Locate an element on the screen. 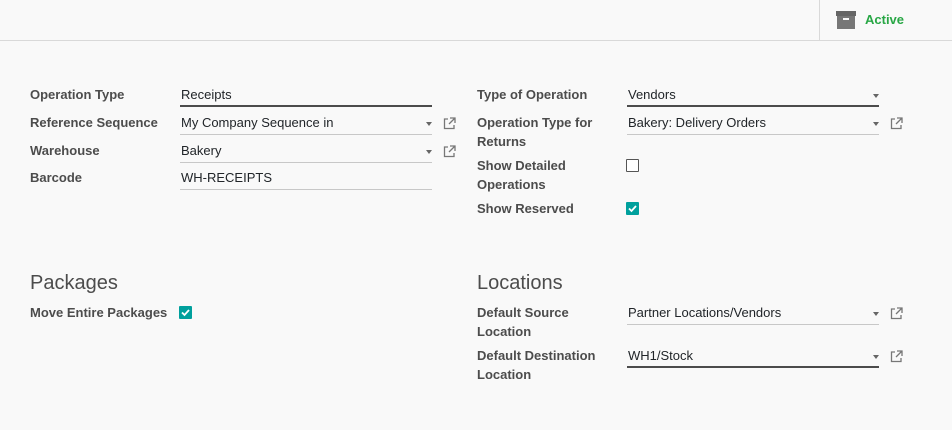 The image size is (952, 430). show-reserved-checkbox is located at coordinates (632, 208).